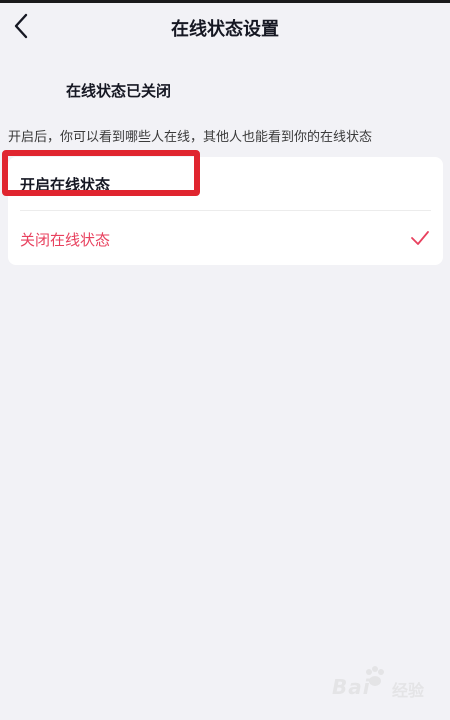 The width and height of the screenshot is (450, 720). Describe the element at coordinates (408, 690) in the screenshot. I see `watermark-suffix: 经验` at that location.